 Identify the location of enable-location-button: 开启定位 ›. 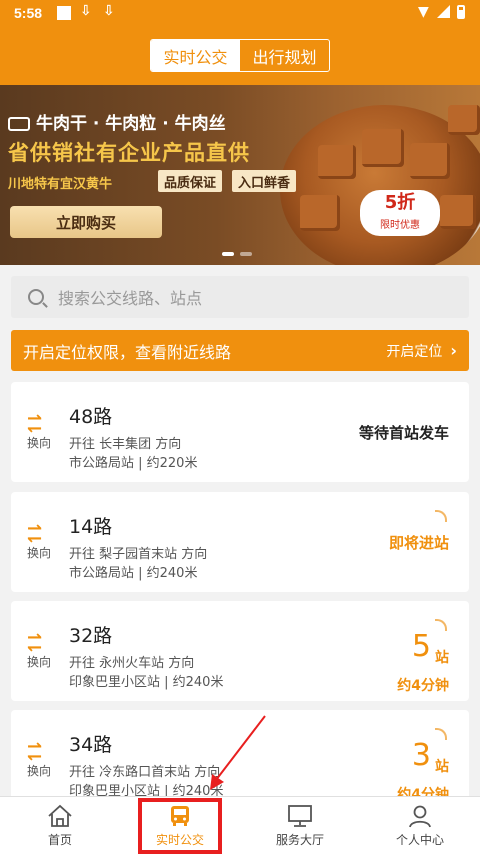
(421, 351).